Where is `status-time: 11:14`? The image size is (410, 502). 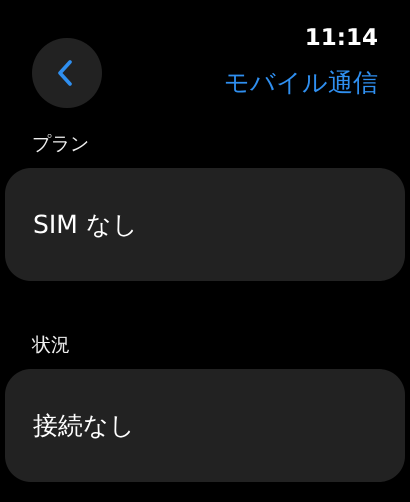
status-time: 11:14 is located at coordinates (341, 38).